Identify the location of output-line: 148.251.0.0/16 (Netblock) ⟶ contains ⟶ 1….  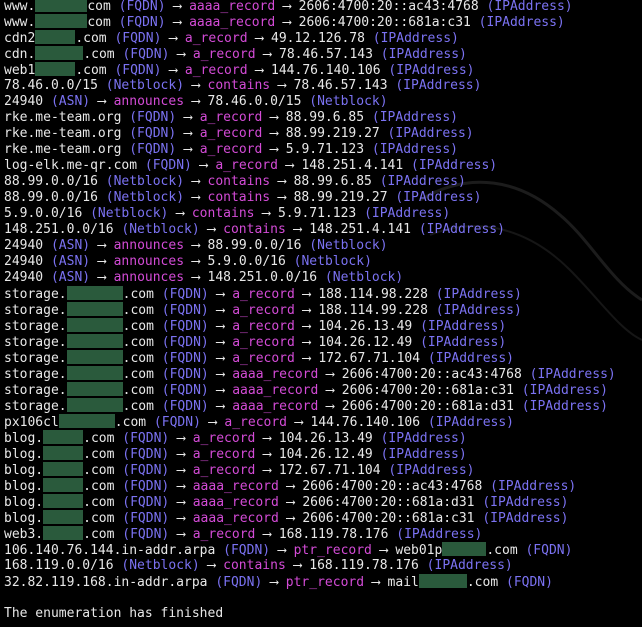
(323, 230).